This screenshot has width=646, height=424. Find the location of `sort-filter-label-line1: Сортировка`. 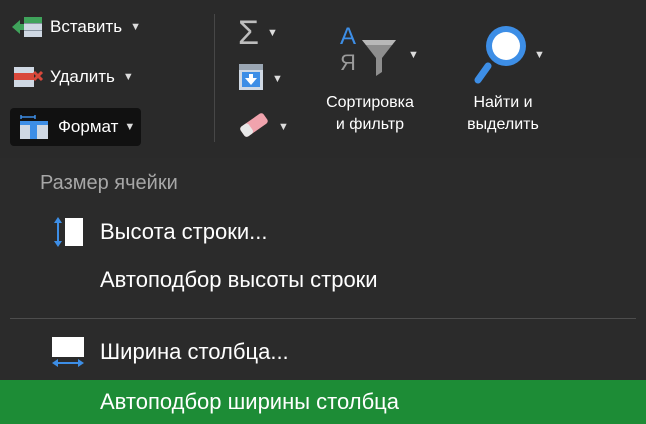

sort-filter-label-line1: Сортировка is located at coordinates (370, 102).